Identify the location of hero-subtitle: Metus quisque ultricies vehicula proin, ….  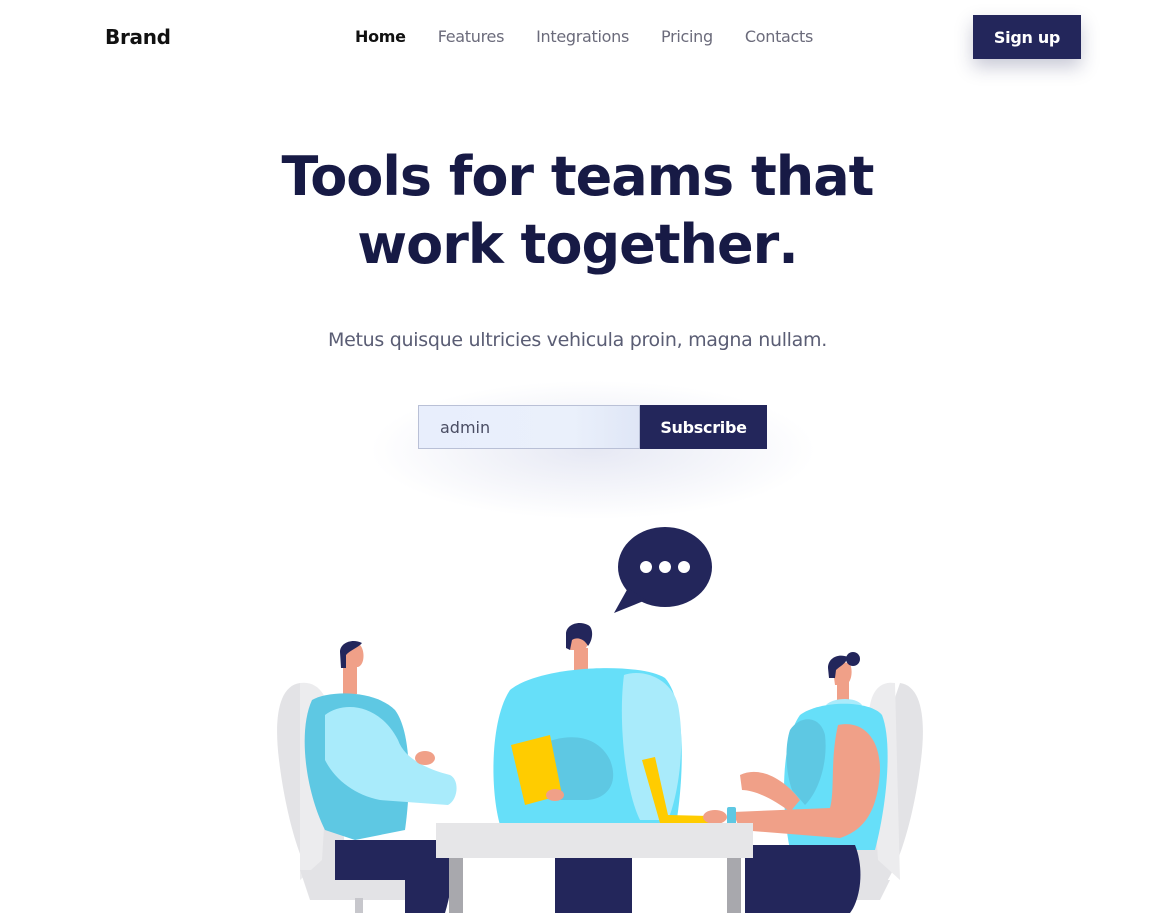
(577, 340).